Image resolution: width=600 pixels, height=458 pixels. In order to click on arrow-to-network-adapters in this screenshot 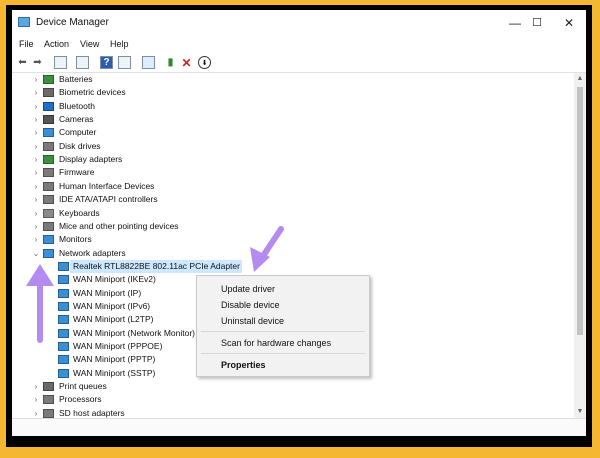, I will do `click(40, 303)`.